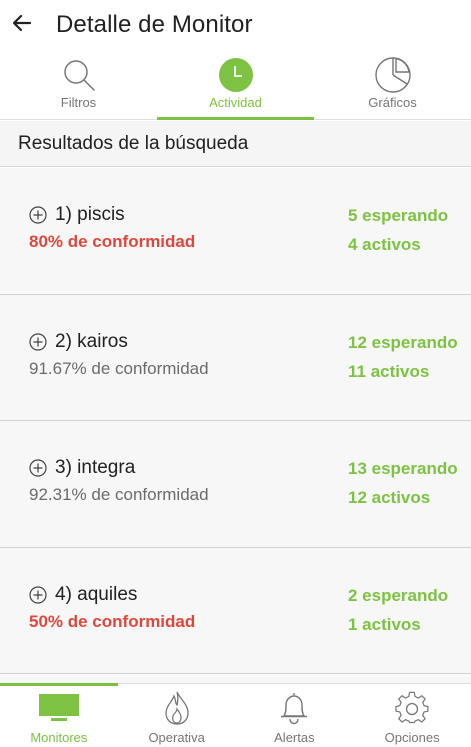  I want to click on back-button, so click(22, 25).